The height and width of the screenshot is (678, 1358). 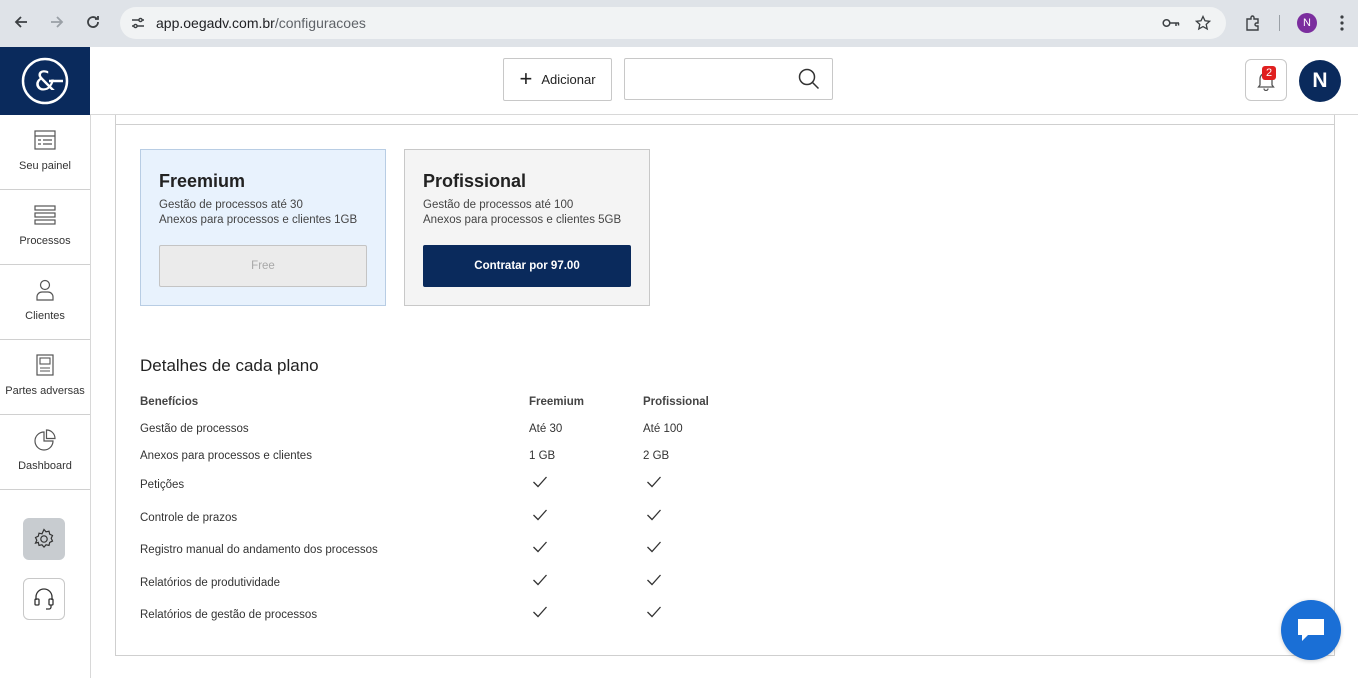 I want to click on header-benefits: Benefícios, so click(x=169, y=402).